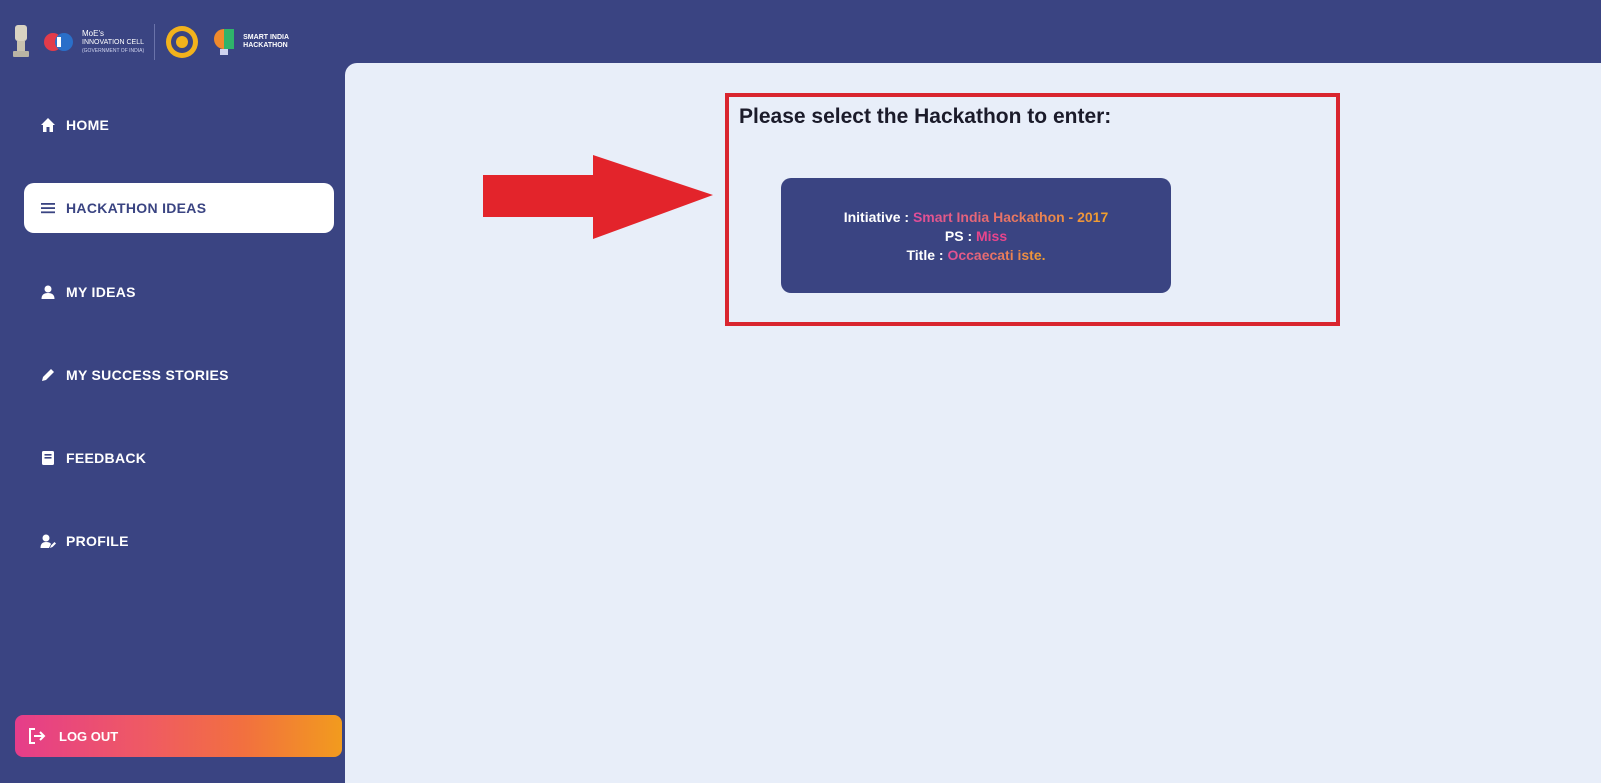  Describe the element at coordinates (179, 541) in the screenshot. I see `sidebar-item-profile: PROFILE` at that location.